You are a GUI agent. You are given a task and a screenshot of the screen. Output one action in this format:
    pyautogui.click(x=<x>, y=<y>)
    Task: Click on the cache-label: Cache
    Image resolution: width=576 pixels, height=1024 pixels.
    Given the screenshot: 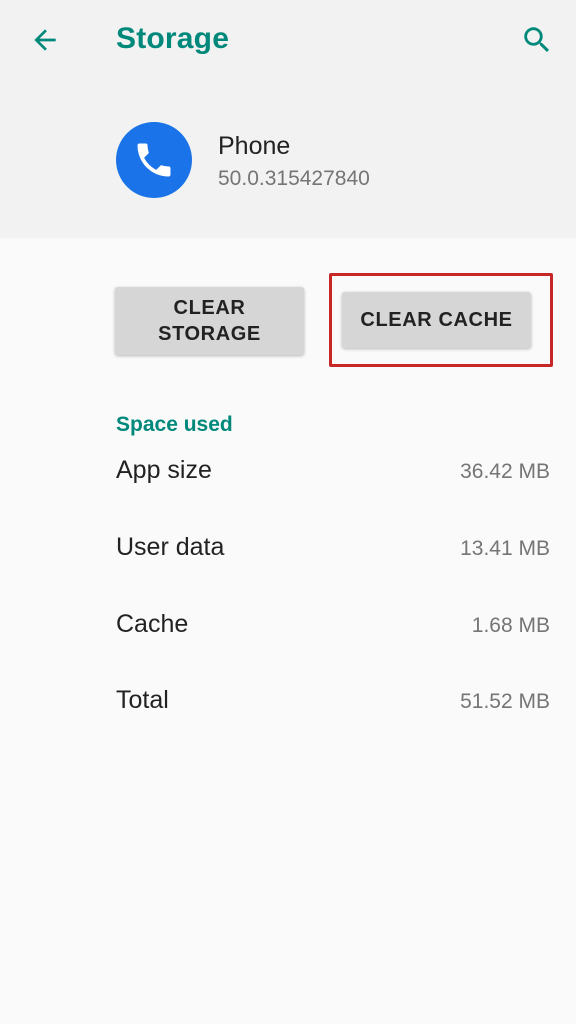 What is the action you would take?
    pyautogui.click(x=152, y=624)
    